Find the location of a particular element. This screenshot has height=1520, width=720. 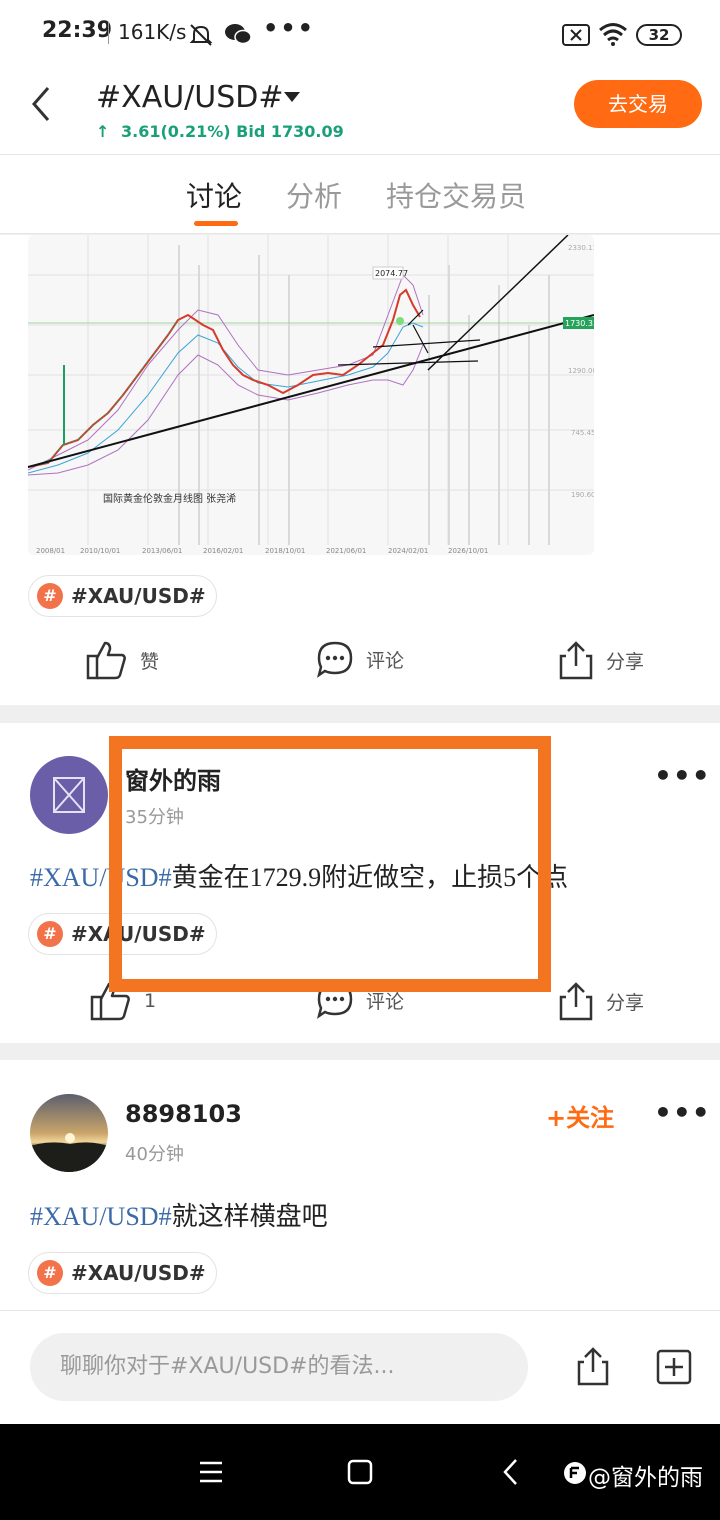

status-bar: 22:39 161K/s ••• 32 is located at coordinates (360, 35).